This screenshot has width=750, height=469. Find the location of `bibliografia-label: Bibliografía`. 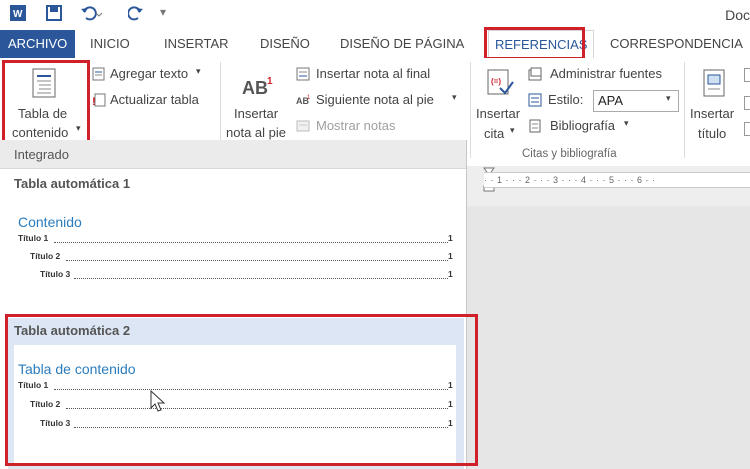

bibliografia-label: Bibliografía is located at coordinates (583, 125).